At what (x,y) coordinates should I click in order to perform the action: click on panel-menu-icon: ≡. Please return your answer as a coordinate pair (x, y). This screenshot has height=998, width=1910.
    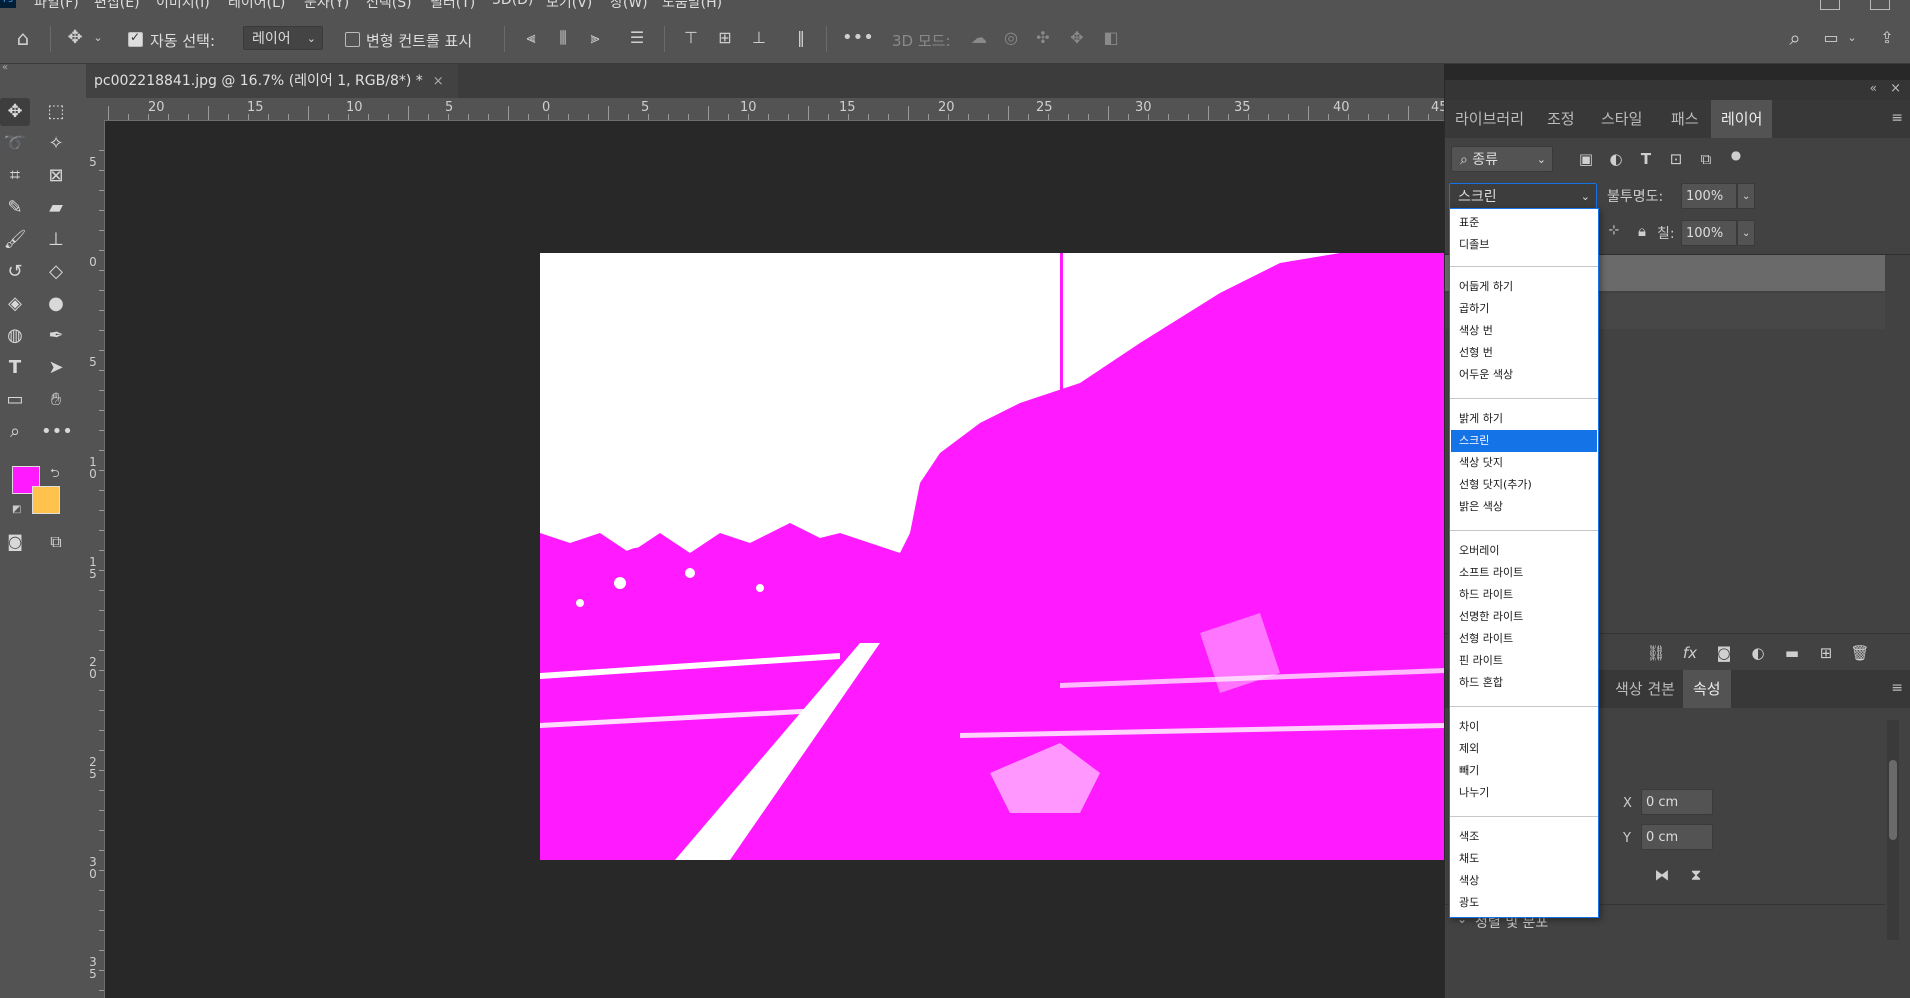
    Looking at the image, I should click on (1897, 118).